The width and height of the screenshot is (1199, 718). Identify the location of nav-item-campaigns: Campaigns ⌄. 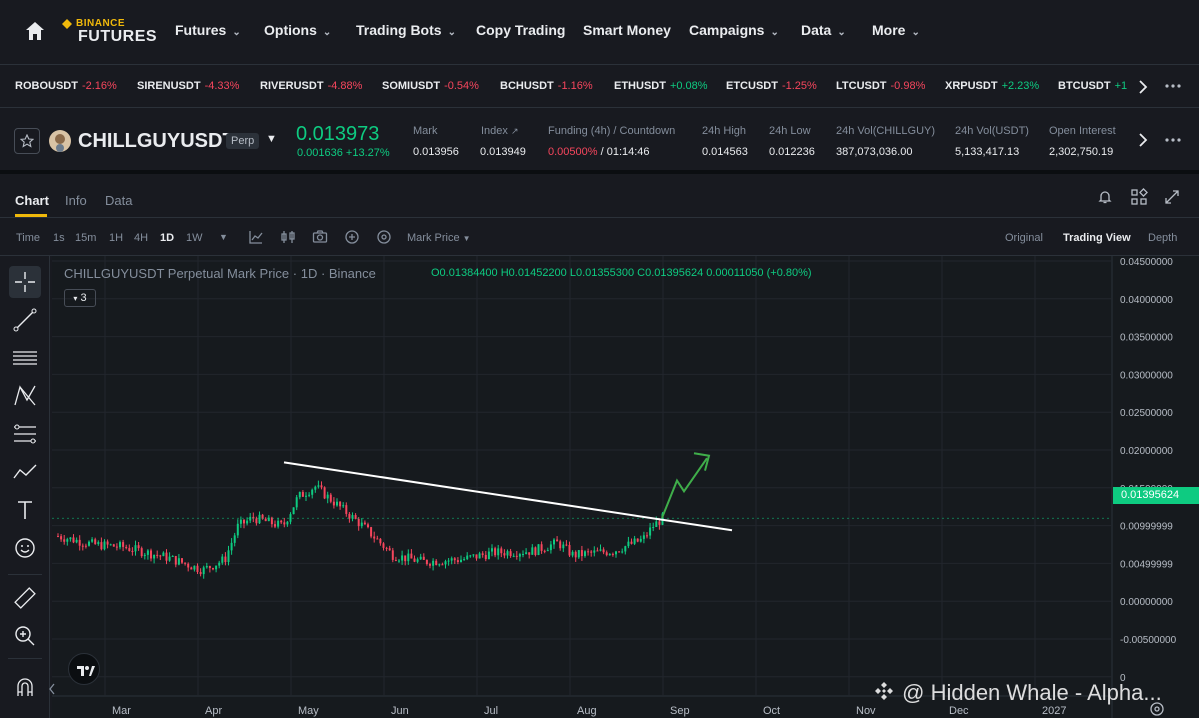
(734, 30).